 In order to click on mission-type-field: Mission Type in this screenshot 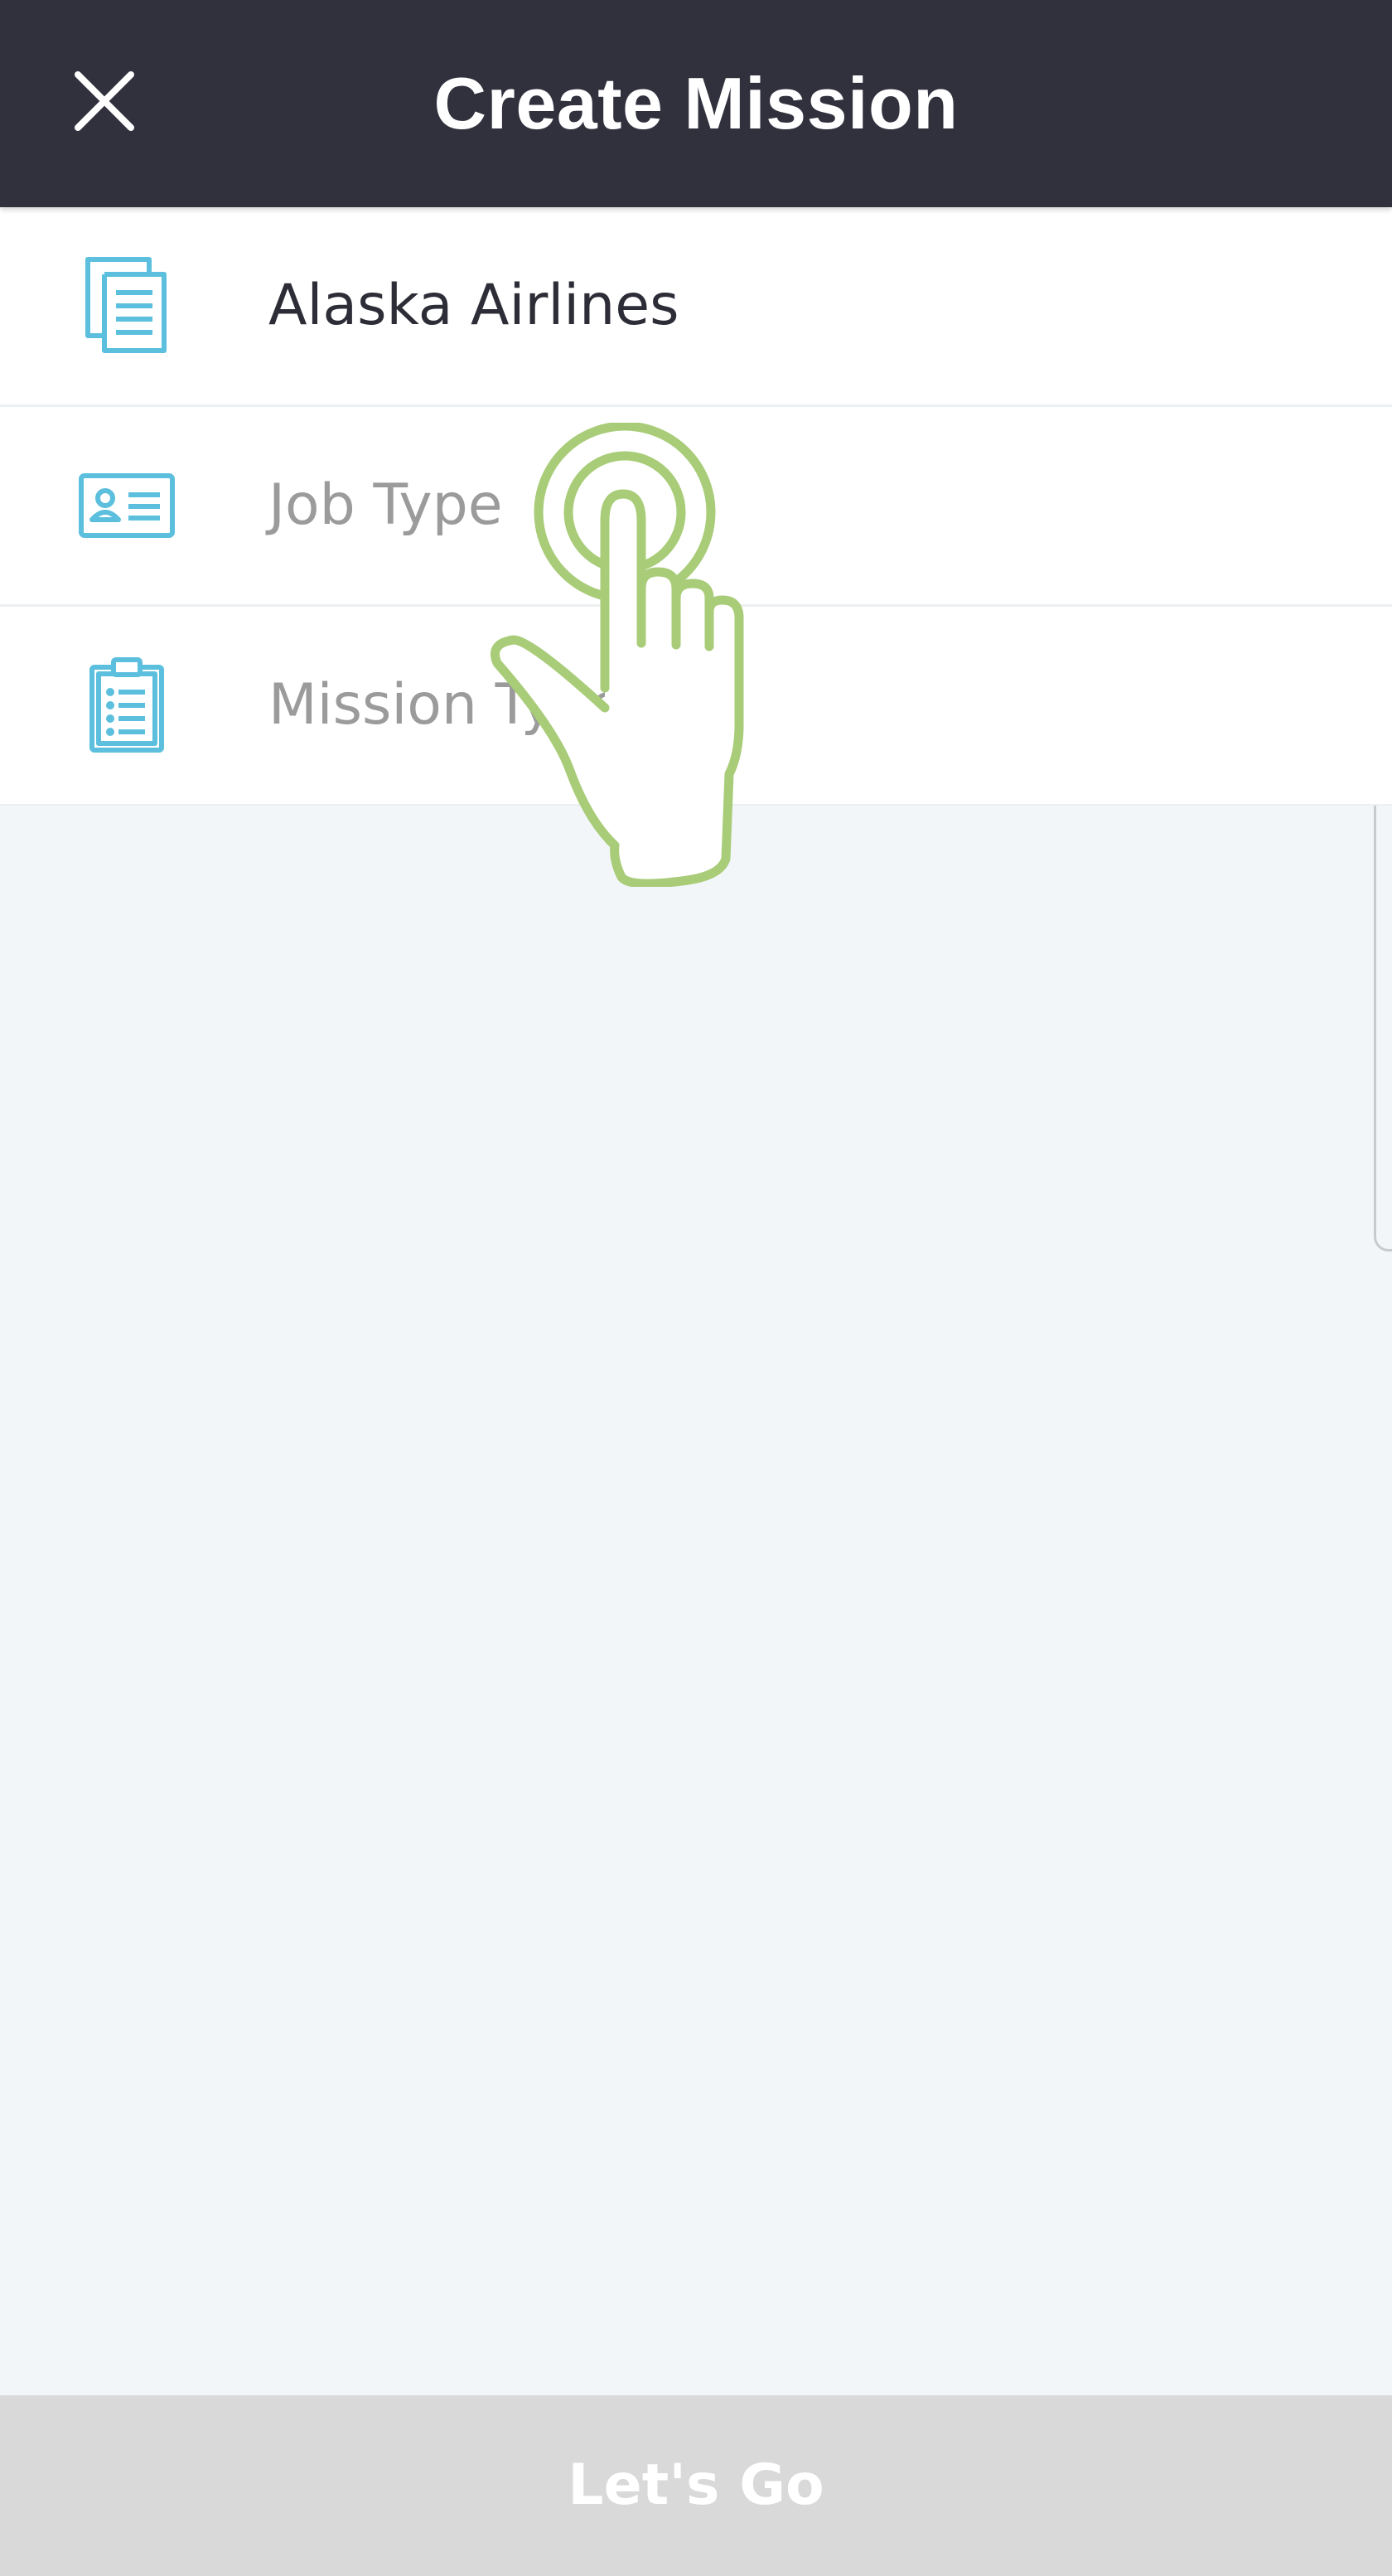, I will do `click(696, 706)`.